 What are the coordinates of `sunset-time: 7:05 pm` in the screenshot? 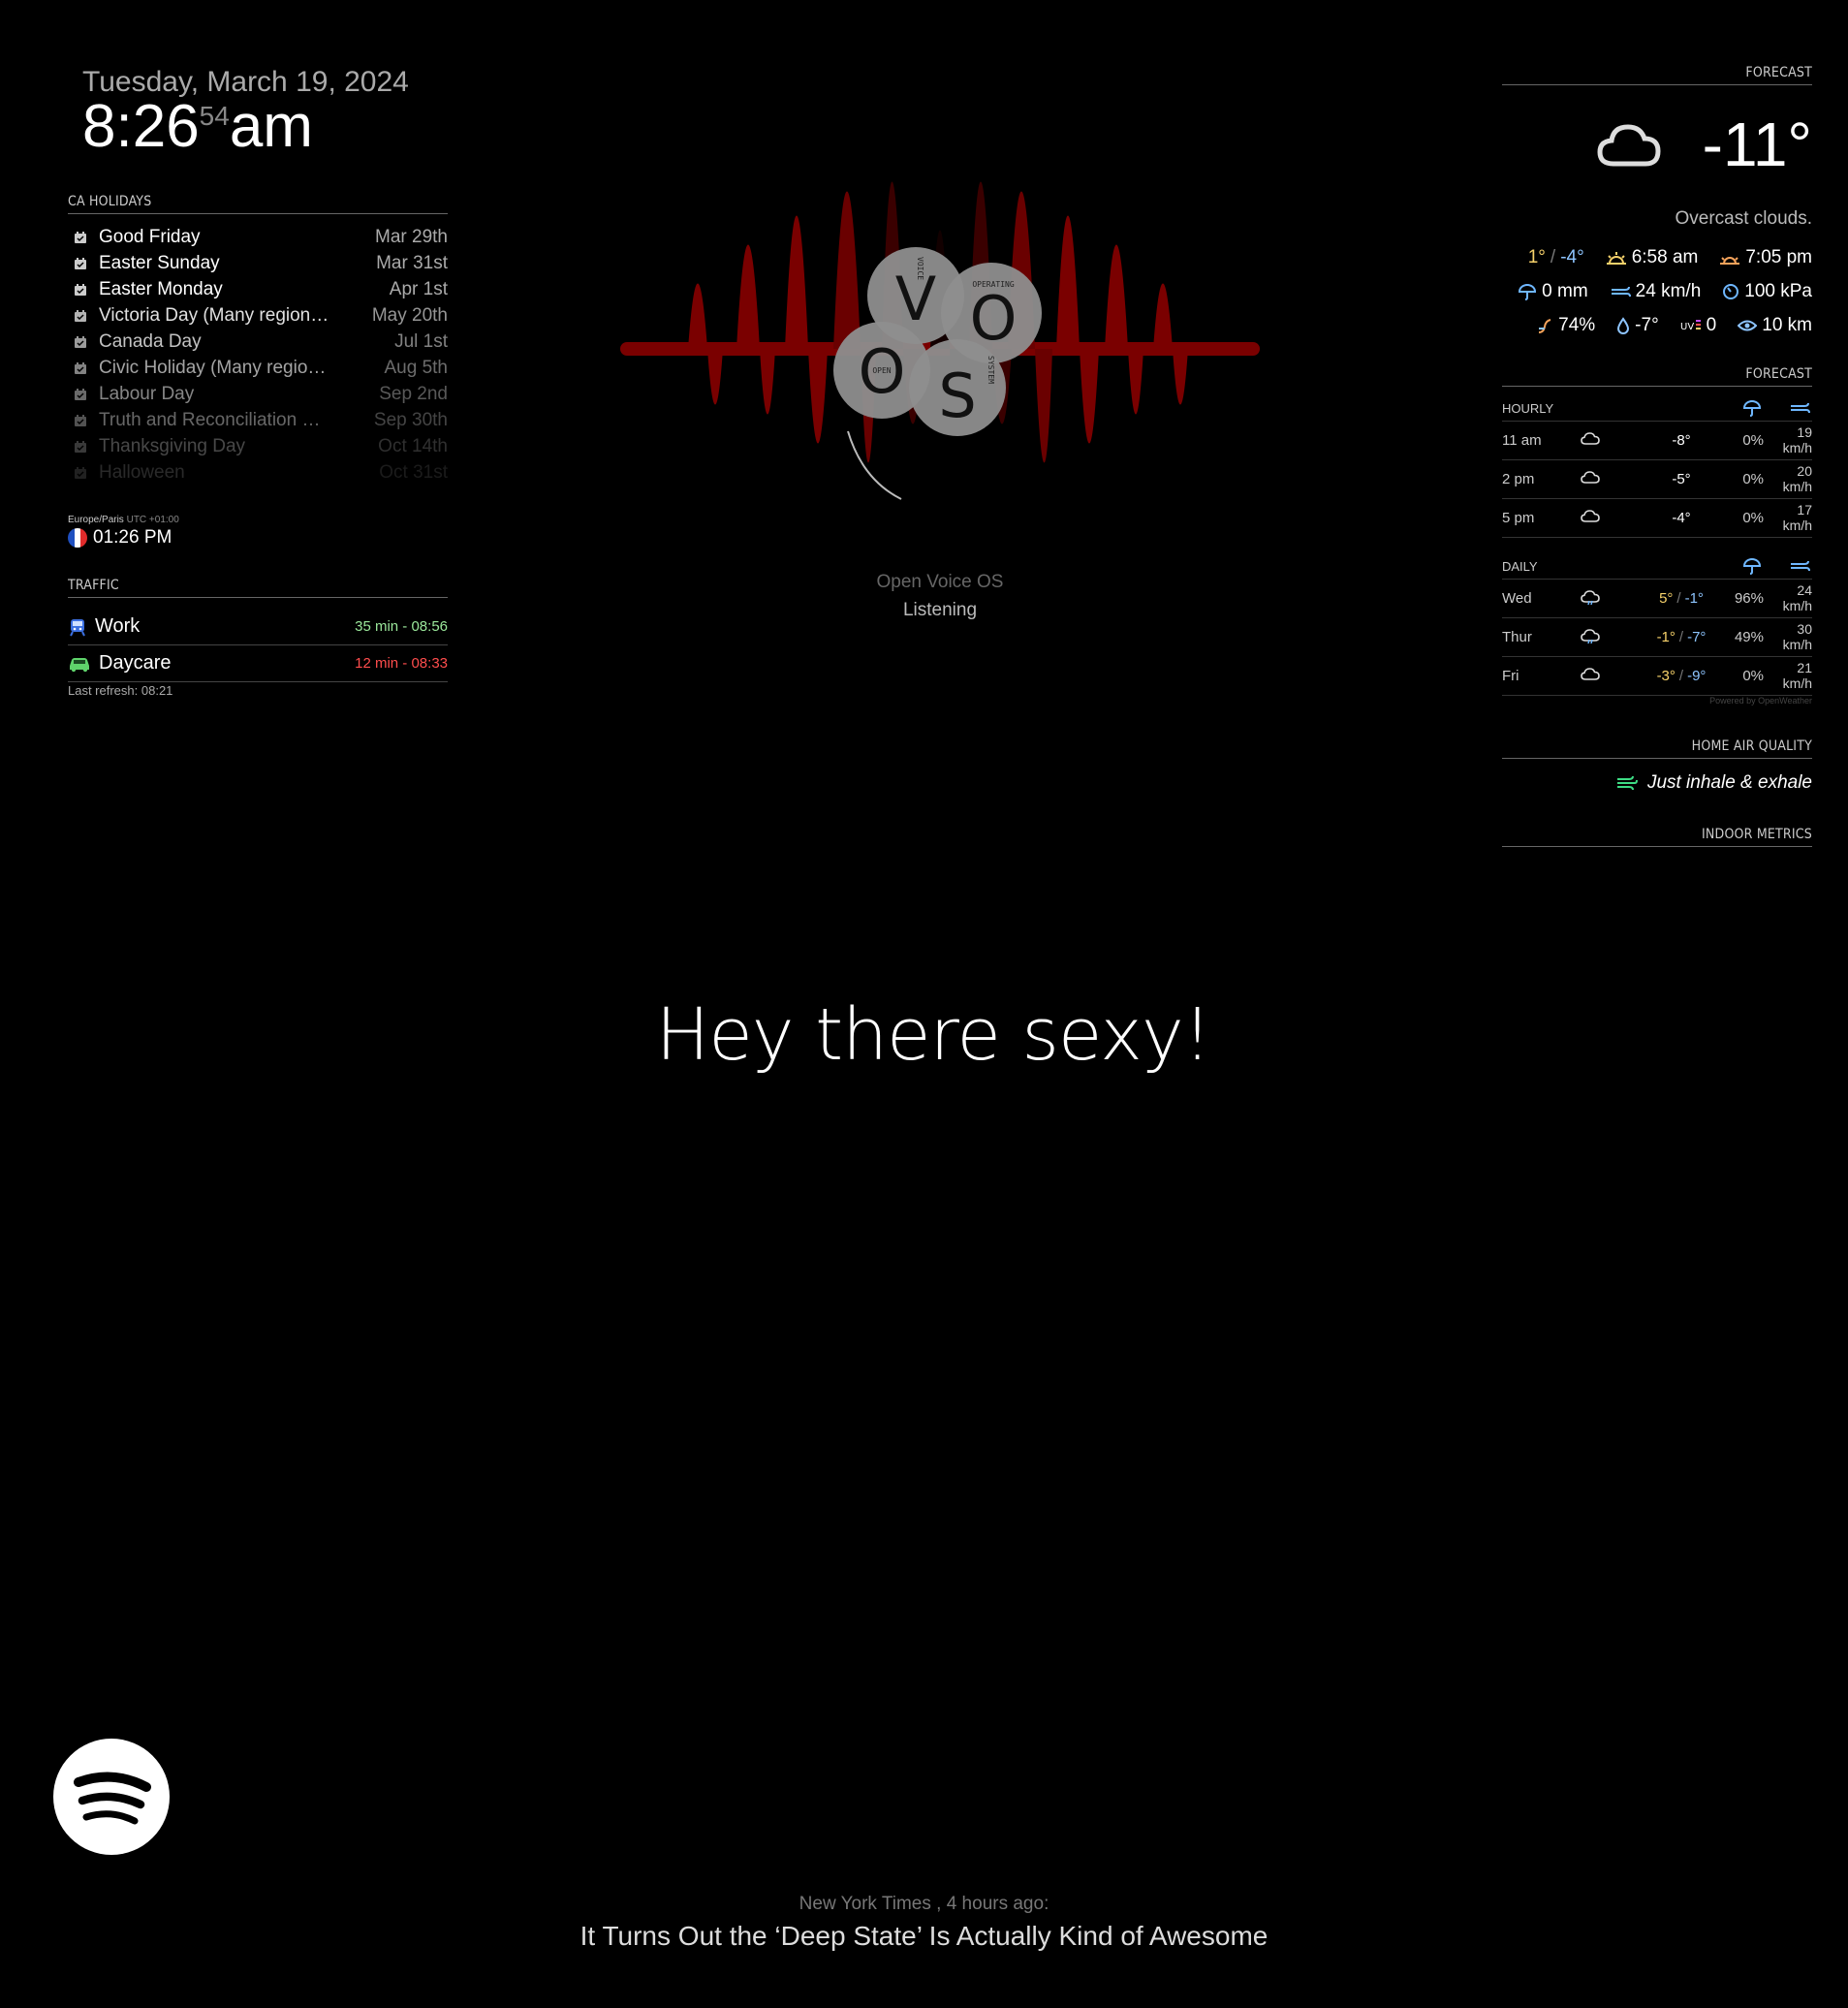 It's located at (1778, 257).